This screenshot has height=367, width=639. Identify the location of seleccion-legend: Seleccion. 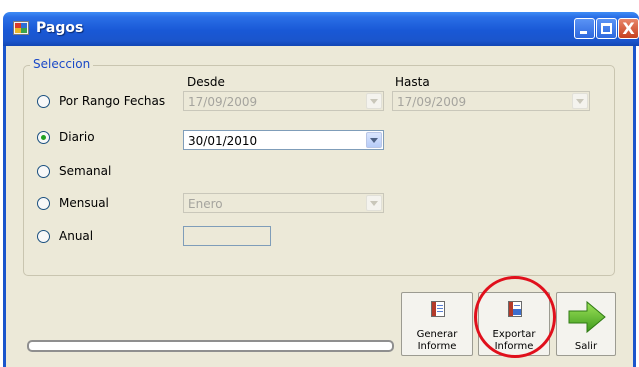
(62, 64).